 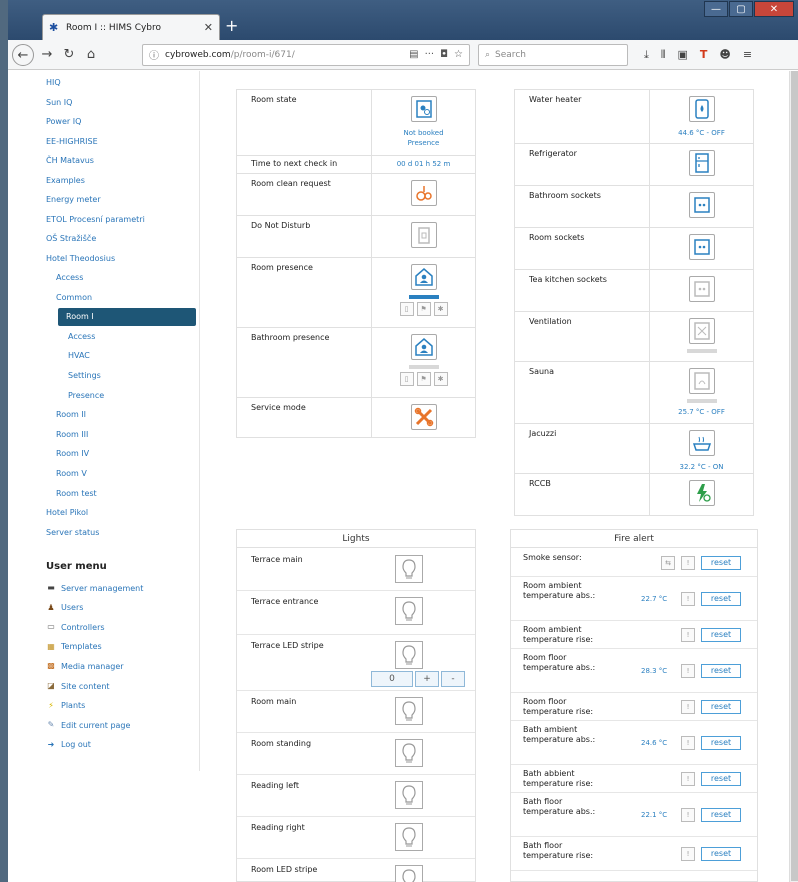 What do you see at coordinates (74, 297) in the screenshot?
I see `sidebar-item-common: Common` at bounding box center [74, 297].